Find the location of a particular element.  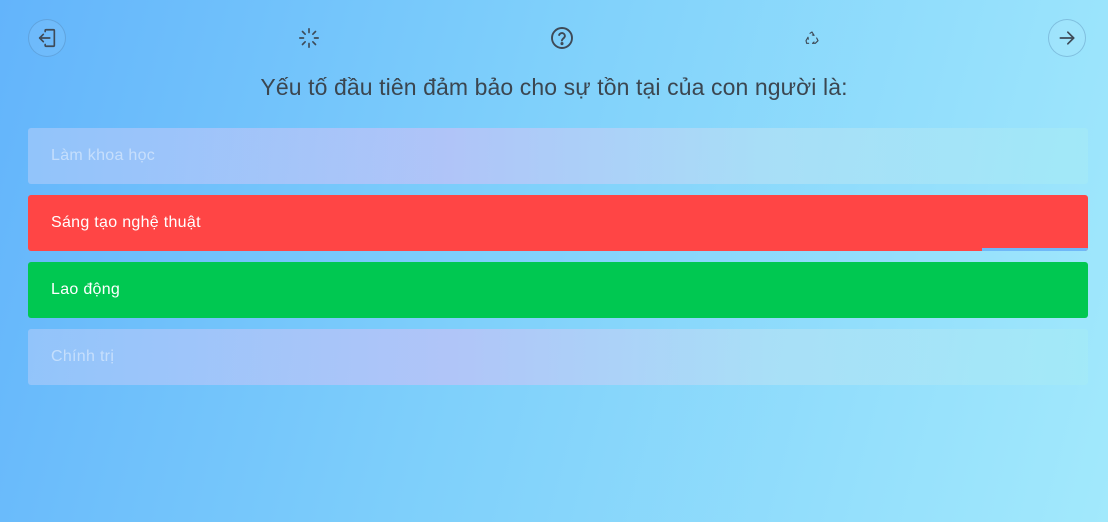

answer-label: Sáng tạo nghệ thuật is located at coordinates (126, 222).